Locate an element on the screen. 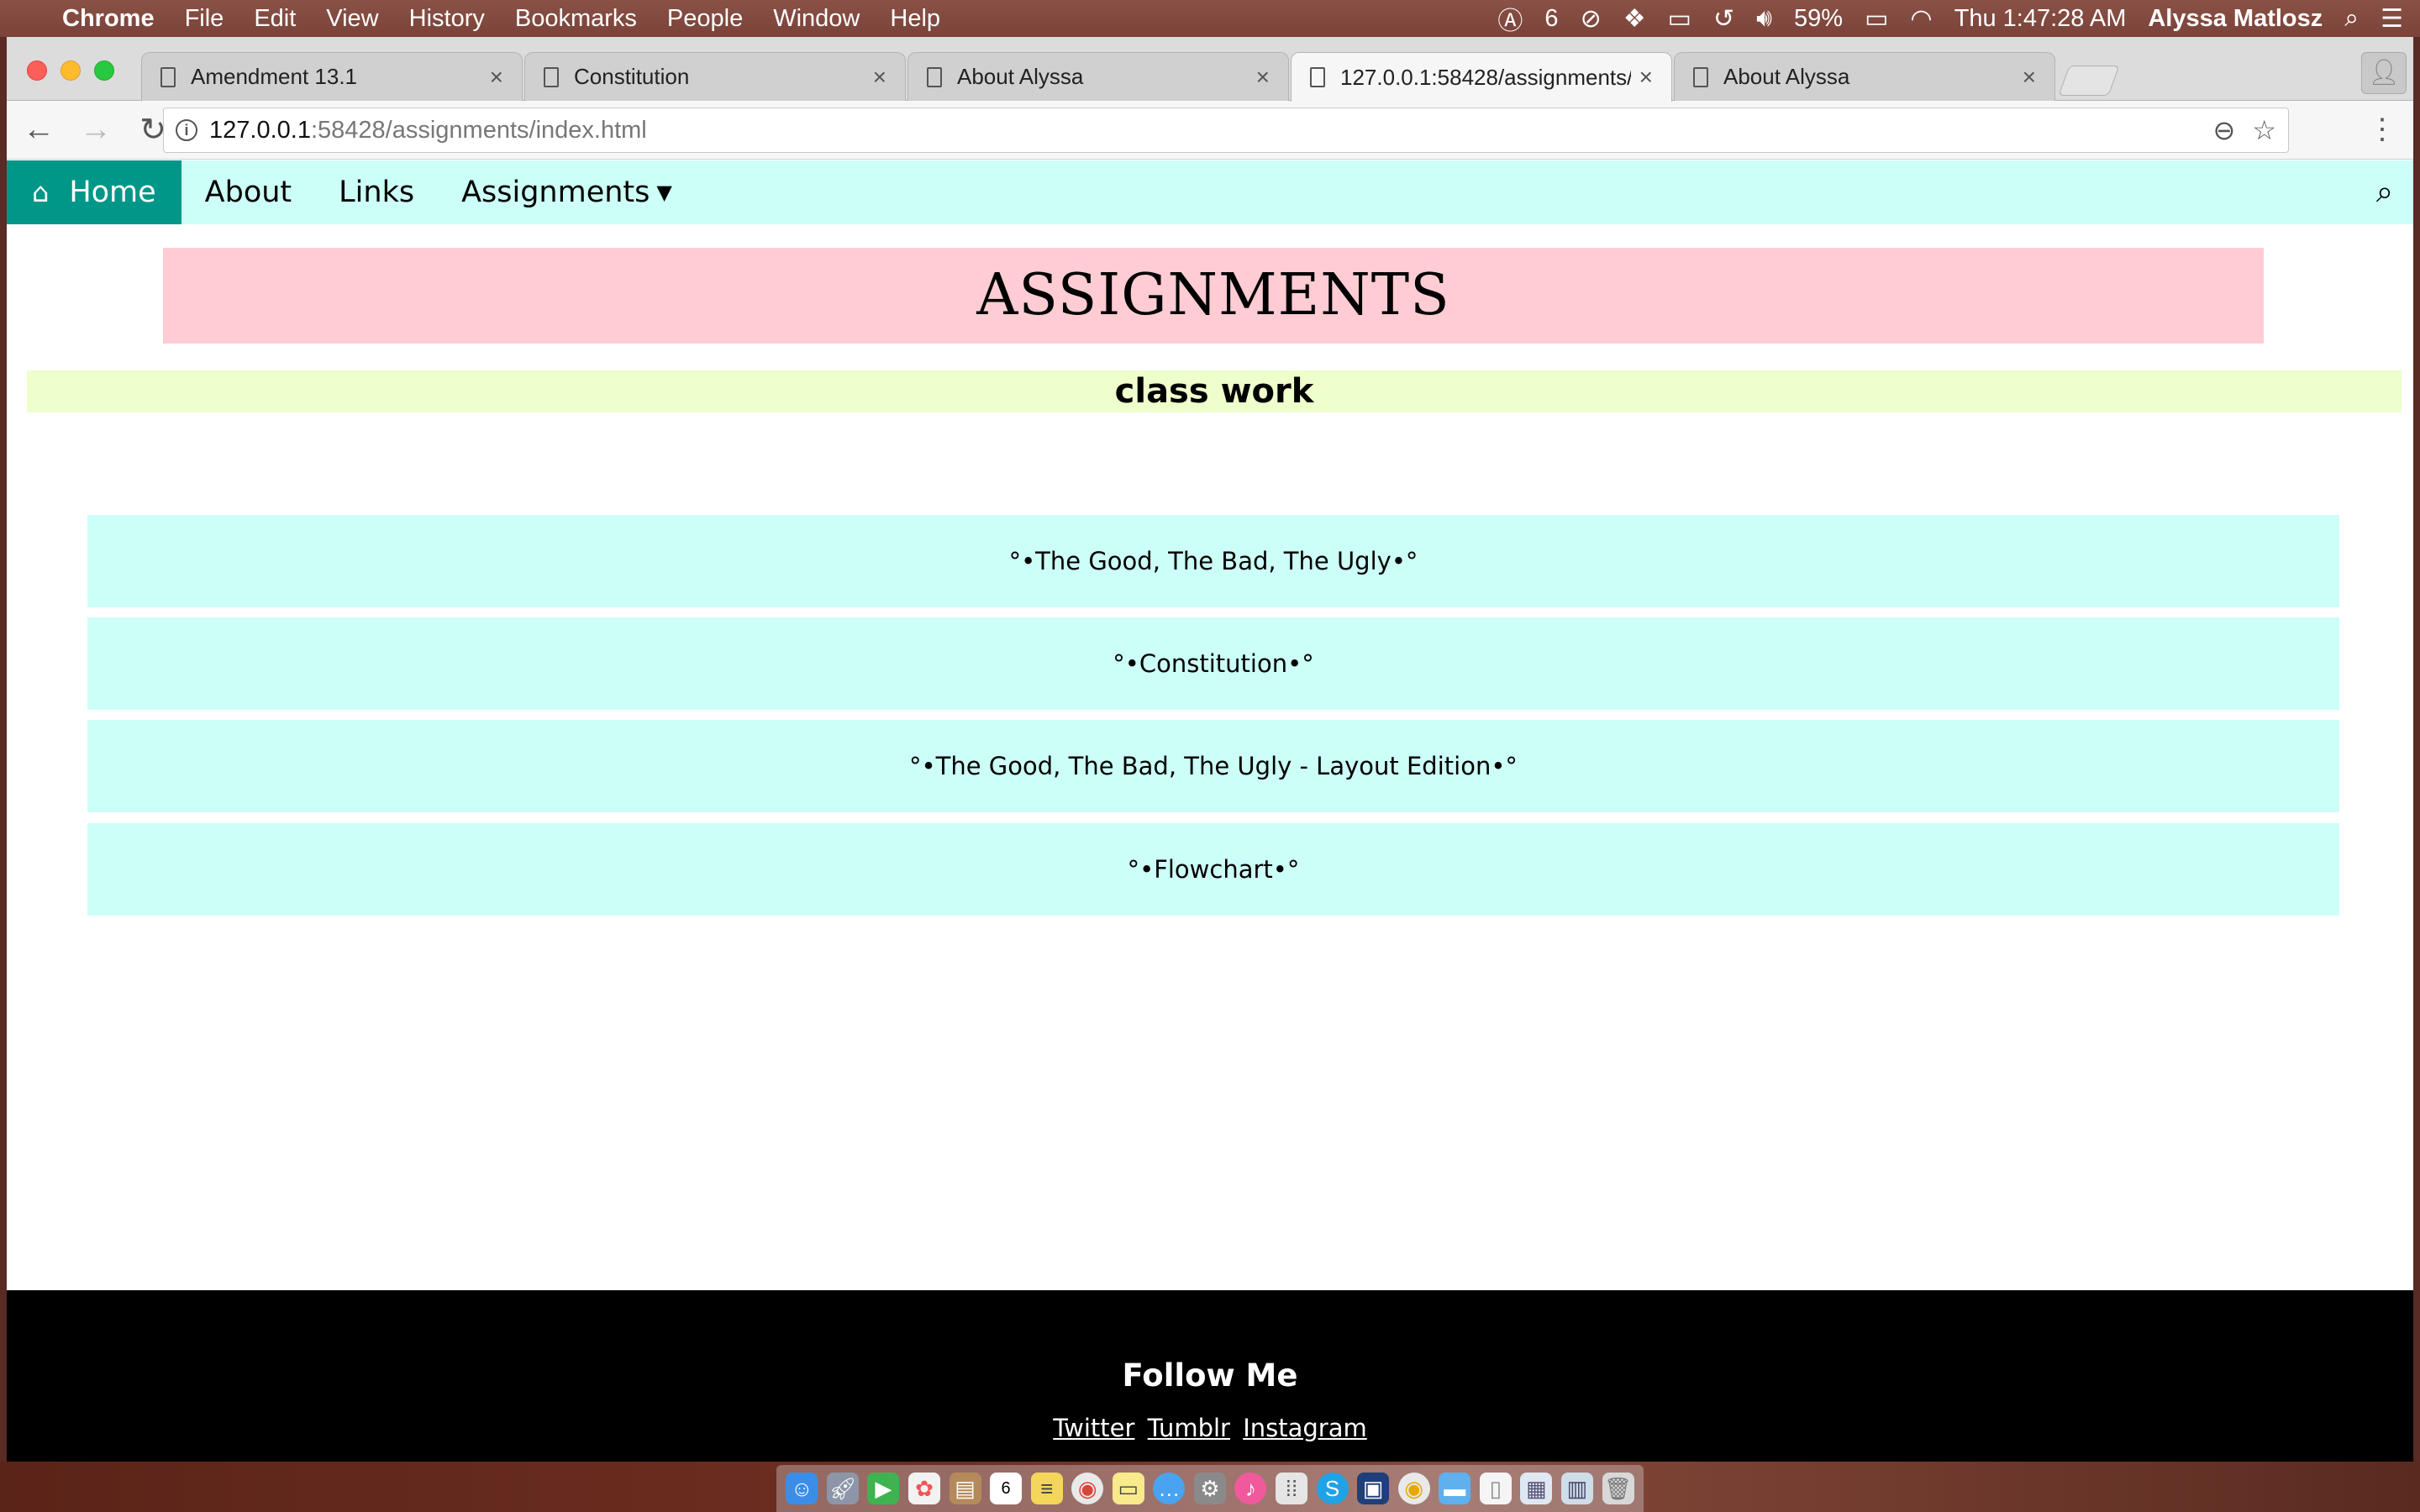 The image size is (2420, 1512). footer-heading: Follow Me is located at coordinates (1210, 1375).